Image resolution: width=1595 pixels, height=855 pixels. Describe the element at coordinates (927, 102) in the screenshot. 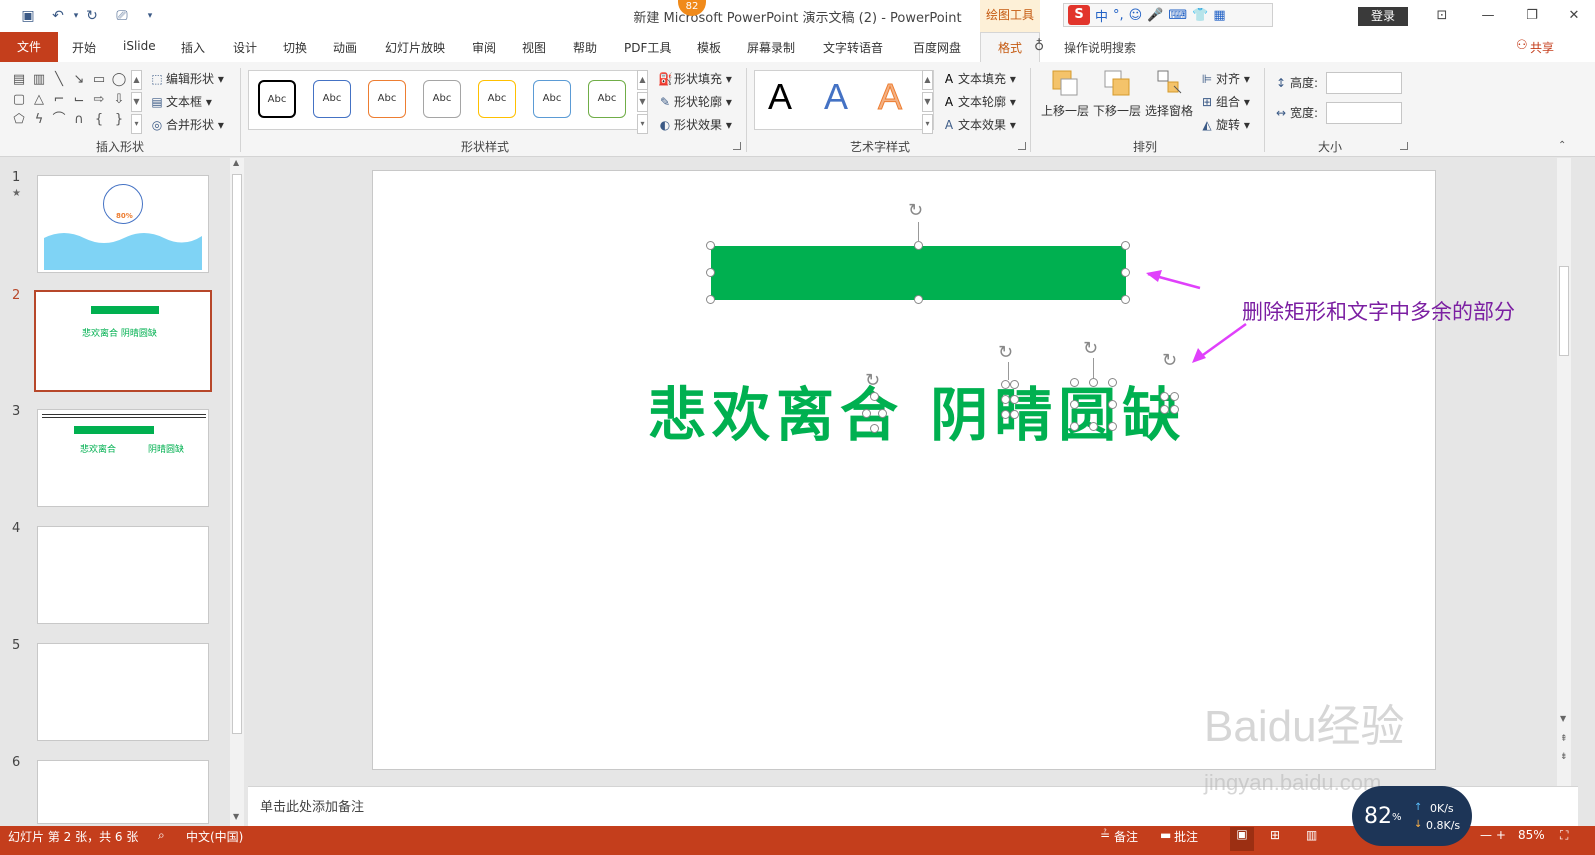

I see `wordart-scroll-down-icon: ▼` at that location.